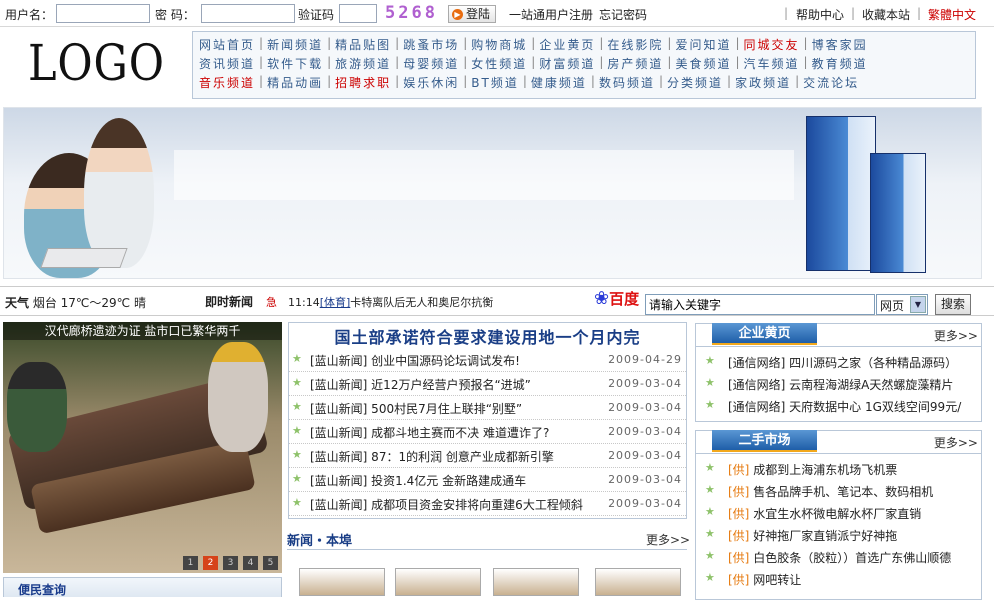 The width and height of the screenshot is (994, 600). I want to click on nav-item: 购物商城, so click(499, 45).